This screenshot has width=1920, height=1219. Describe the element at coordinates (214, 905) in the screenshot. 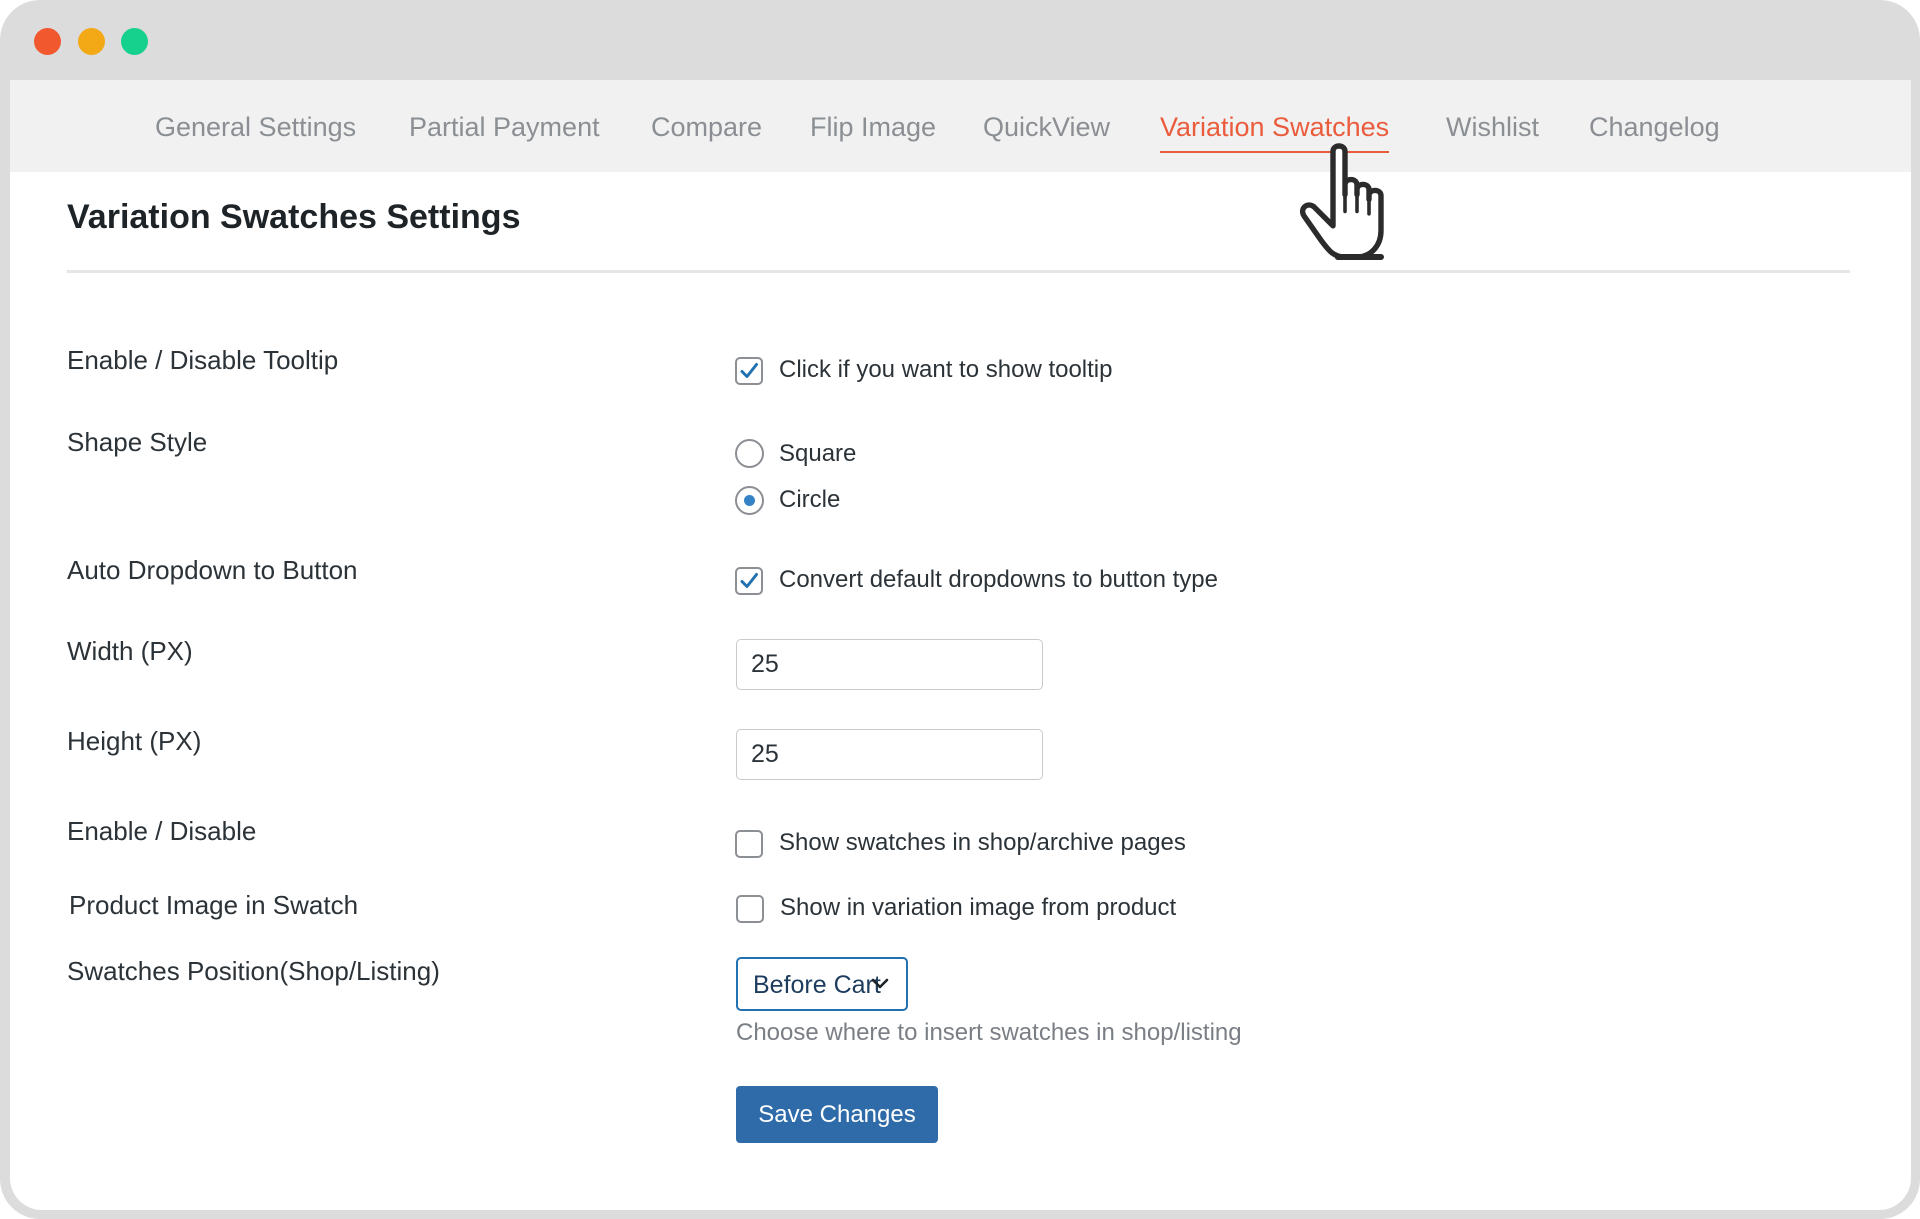

I see `product-image-label: Product Image in Swatch` at that location.